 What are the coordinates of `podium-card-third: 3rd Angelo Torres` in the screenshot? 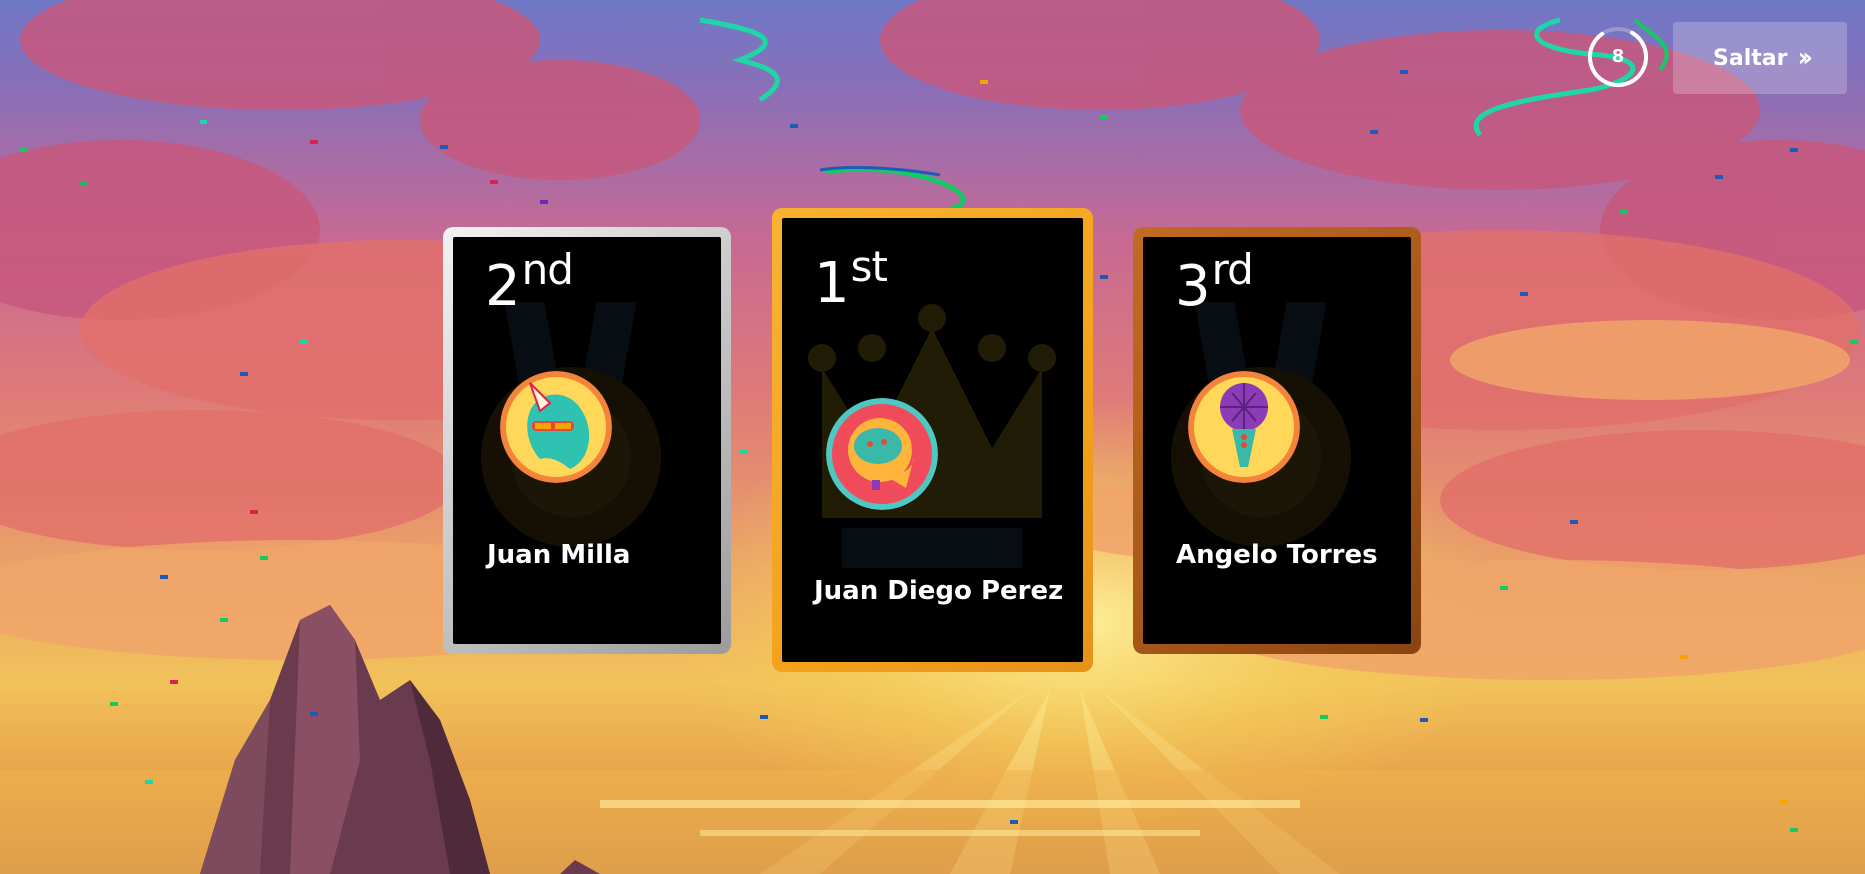 It's located at (1277, 440).